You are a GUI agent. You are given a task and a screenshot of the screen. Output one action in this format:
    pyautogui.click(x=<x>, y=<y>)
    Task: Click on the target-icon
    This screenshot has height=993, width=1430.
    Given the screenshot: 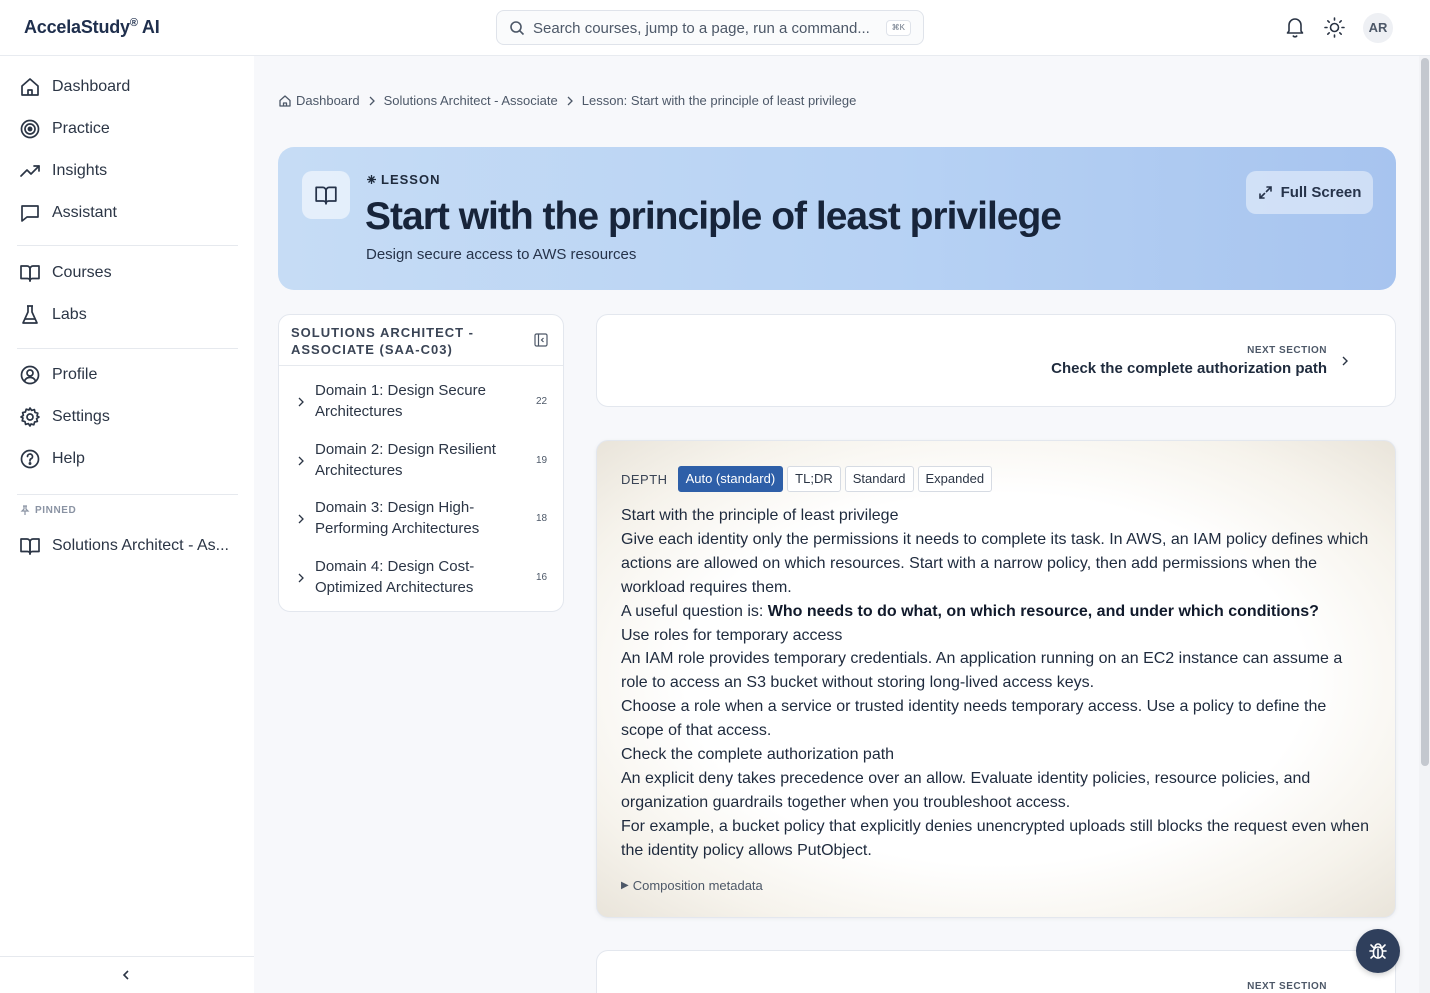 What is the action you would take?
    pyautogui.click(x=30, y=129)
    